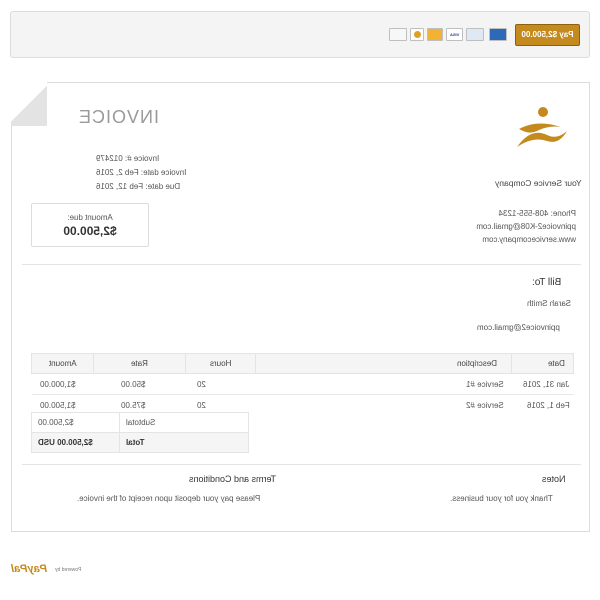 This screenshot has width=600, height=600. What do you see at coordinates (68, 570) in the screenshot?
I see `powered-by-label: Powered by` at bounding box center [68, 570].